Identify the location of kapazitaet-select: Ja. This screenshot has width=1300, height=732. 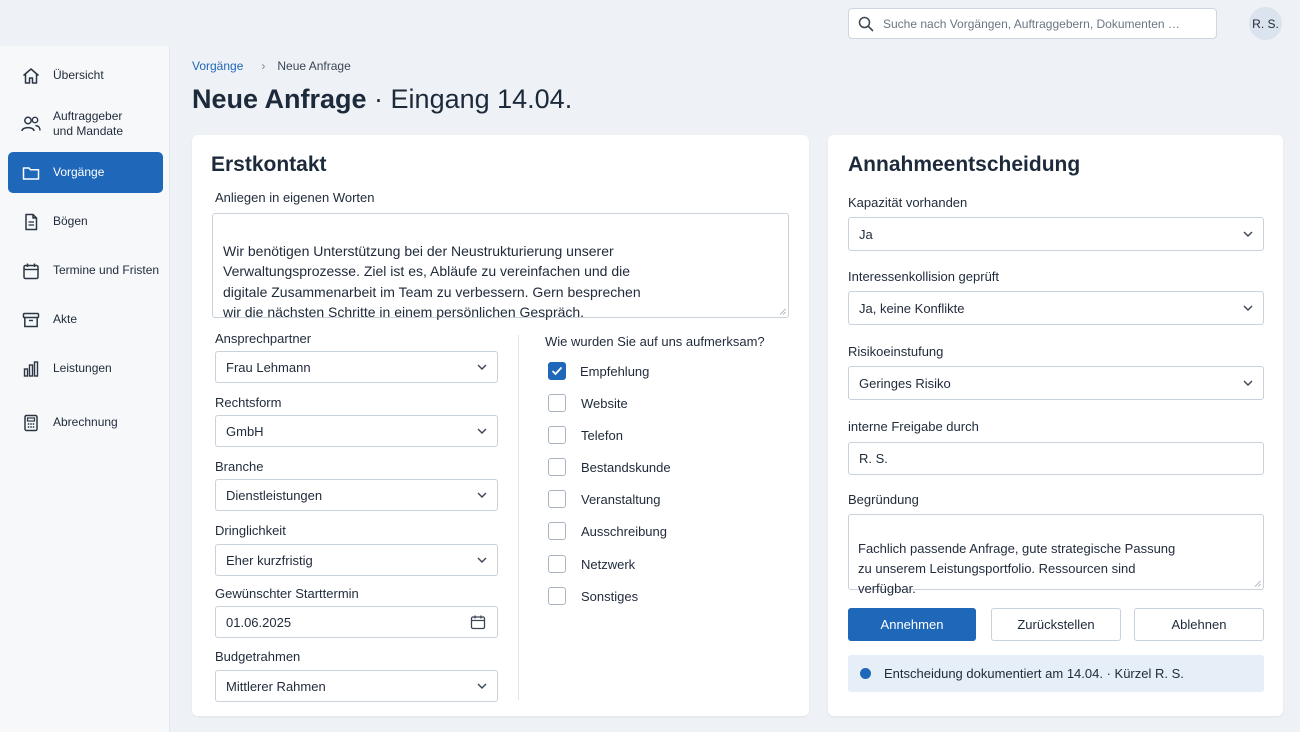
(1056, 234).